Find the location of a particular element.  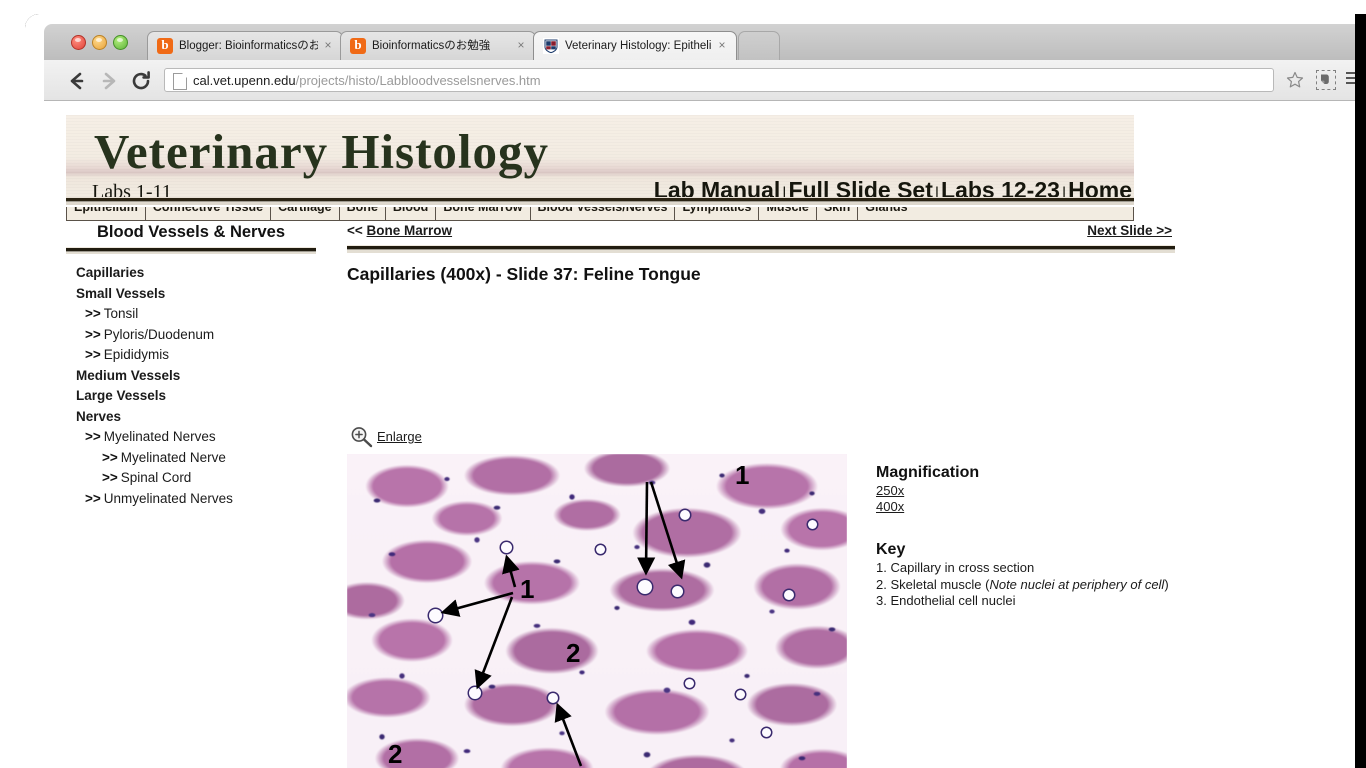

window-close-button is located at coordinates (78, 42).